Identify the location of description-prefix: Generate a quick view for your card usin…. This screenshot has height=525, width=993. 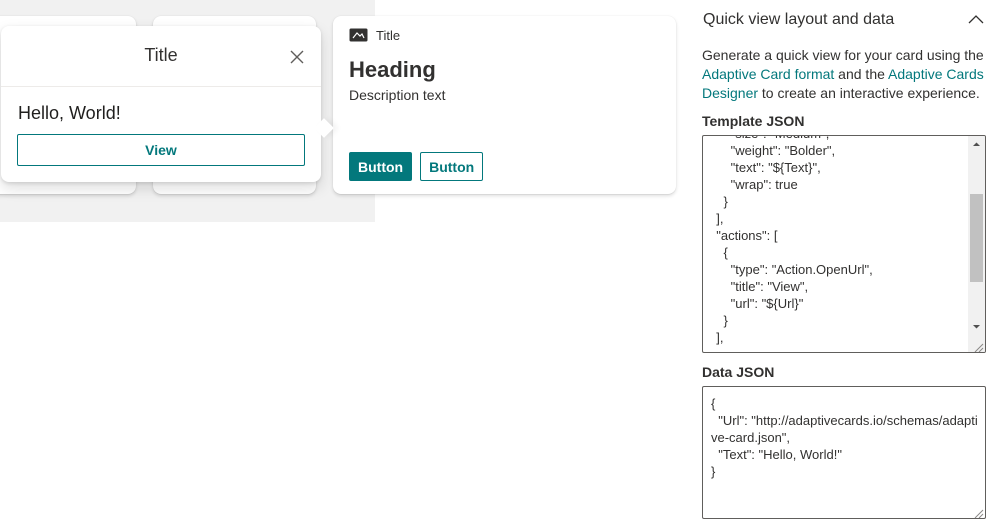
(843, 55).